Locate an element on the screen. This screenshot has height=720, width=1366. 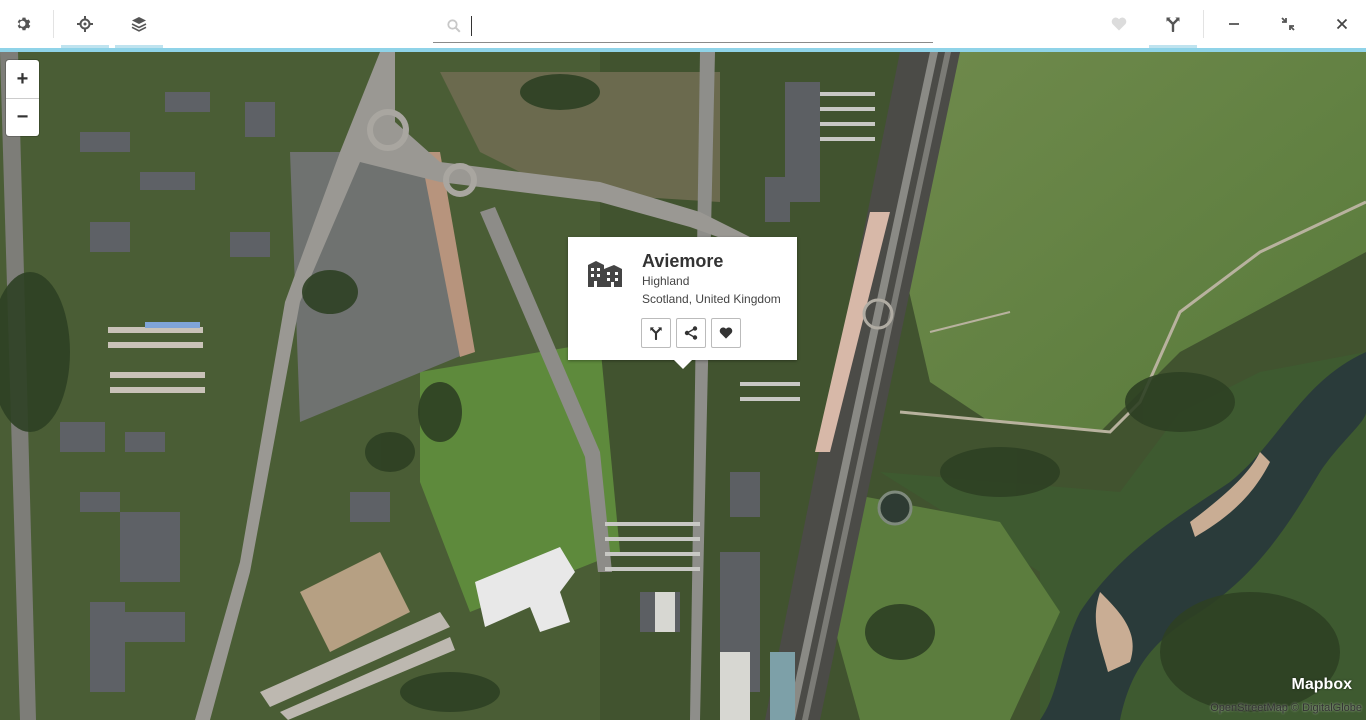
popup-share-button is located at coordinates (691, 333).